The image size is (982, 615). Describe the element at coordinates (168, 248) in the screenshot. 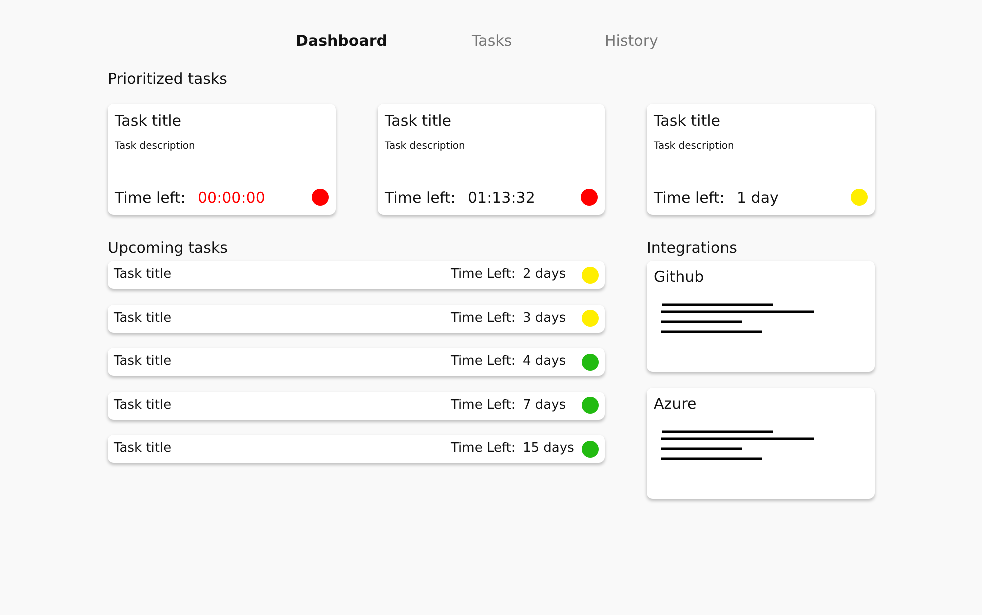

I see `section-heading: Upcoming tasks` at that location.